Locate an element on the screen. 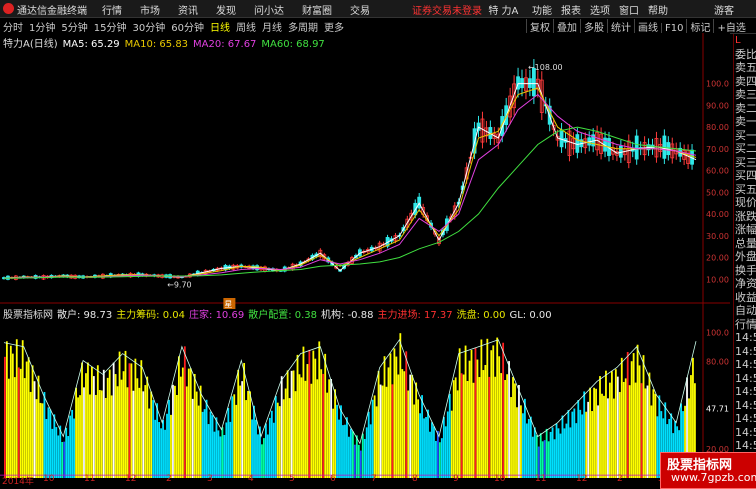 The height and width of the screenshot is (489, 756). indicator-axis-label-1: 80.00 is located at coordinates (717, 362).